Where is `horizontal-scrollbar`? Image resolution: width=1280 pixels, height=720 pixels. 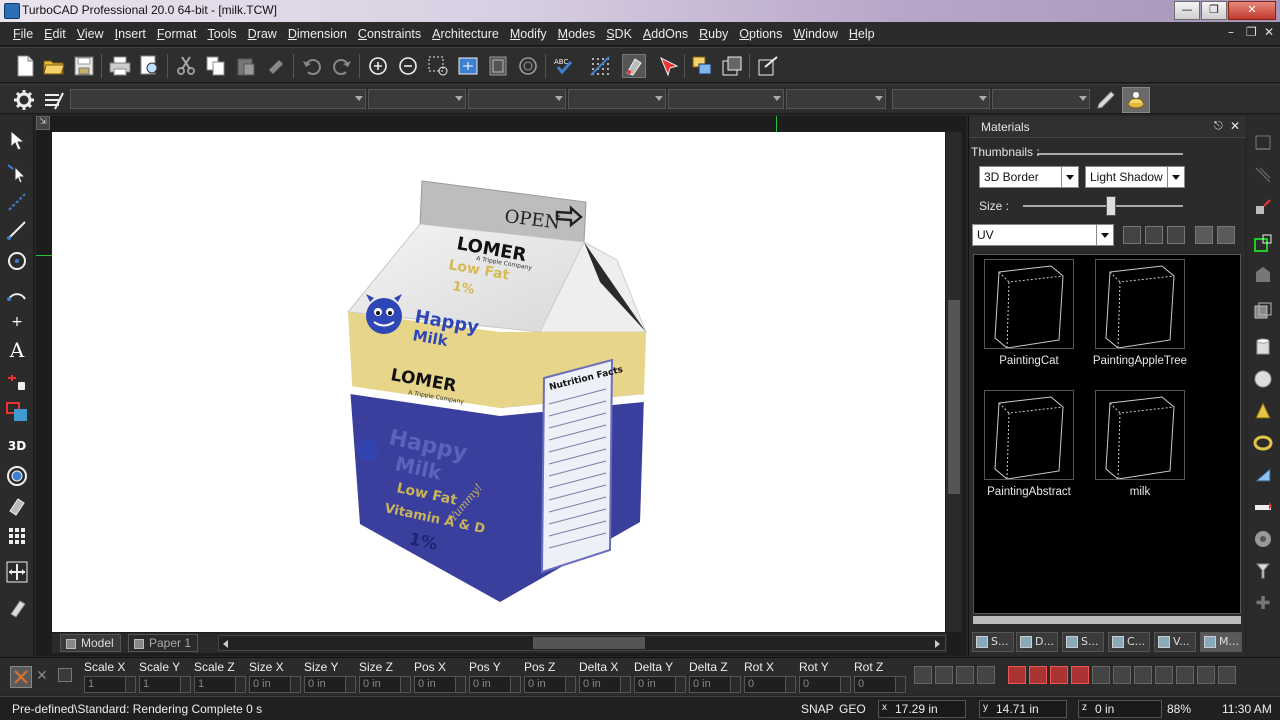 horizontal-scrollbar is located at coordinates (582, 643).